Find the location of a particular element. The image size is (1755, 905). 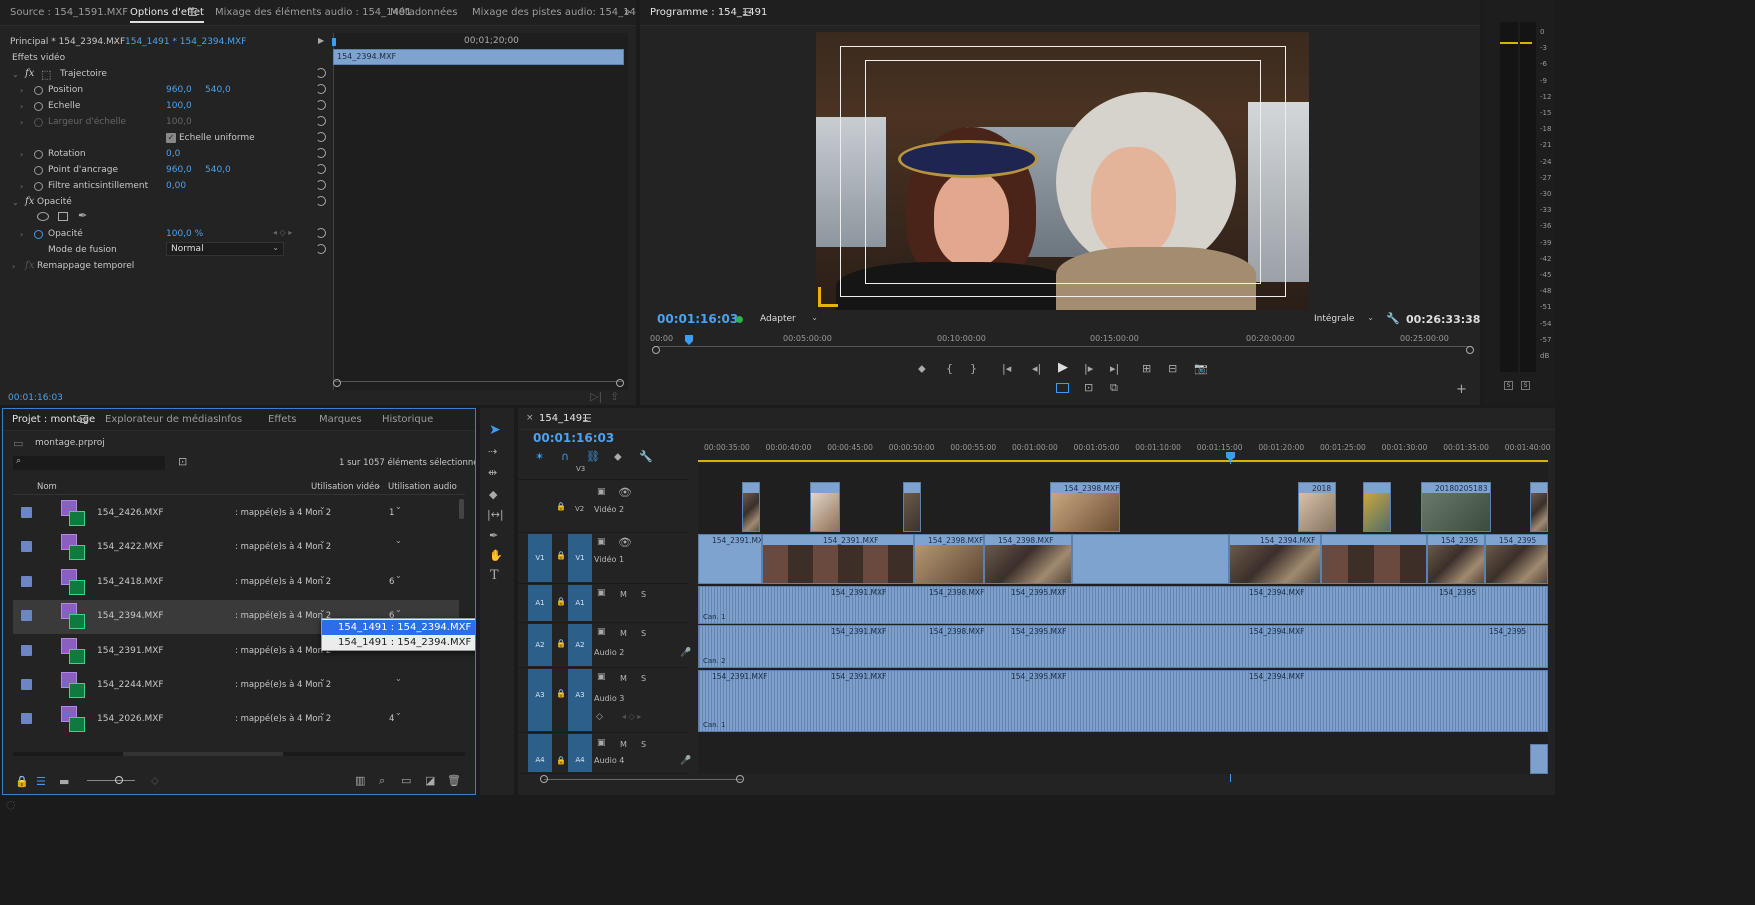

a4-track-empty is located at coordinates (1123, 754).